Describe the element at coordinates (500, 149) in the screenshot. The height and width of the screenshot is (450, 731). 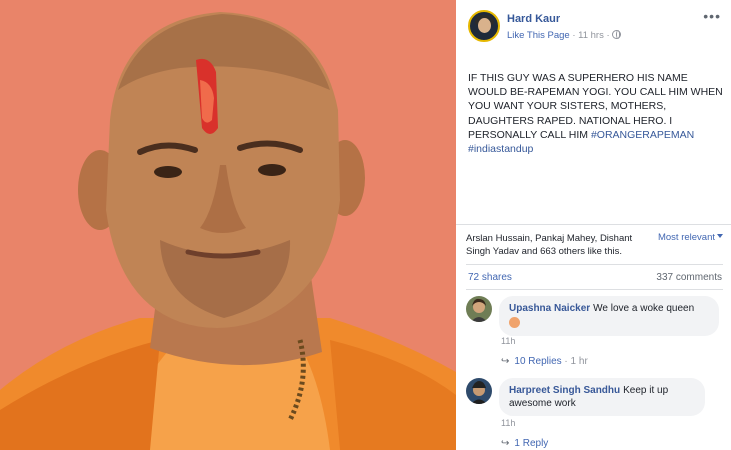
I see `hashtag-indiastandup: #indiastandup` at that location.